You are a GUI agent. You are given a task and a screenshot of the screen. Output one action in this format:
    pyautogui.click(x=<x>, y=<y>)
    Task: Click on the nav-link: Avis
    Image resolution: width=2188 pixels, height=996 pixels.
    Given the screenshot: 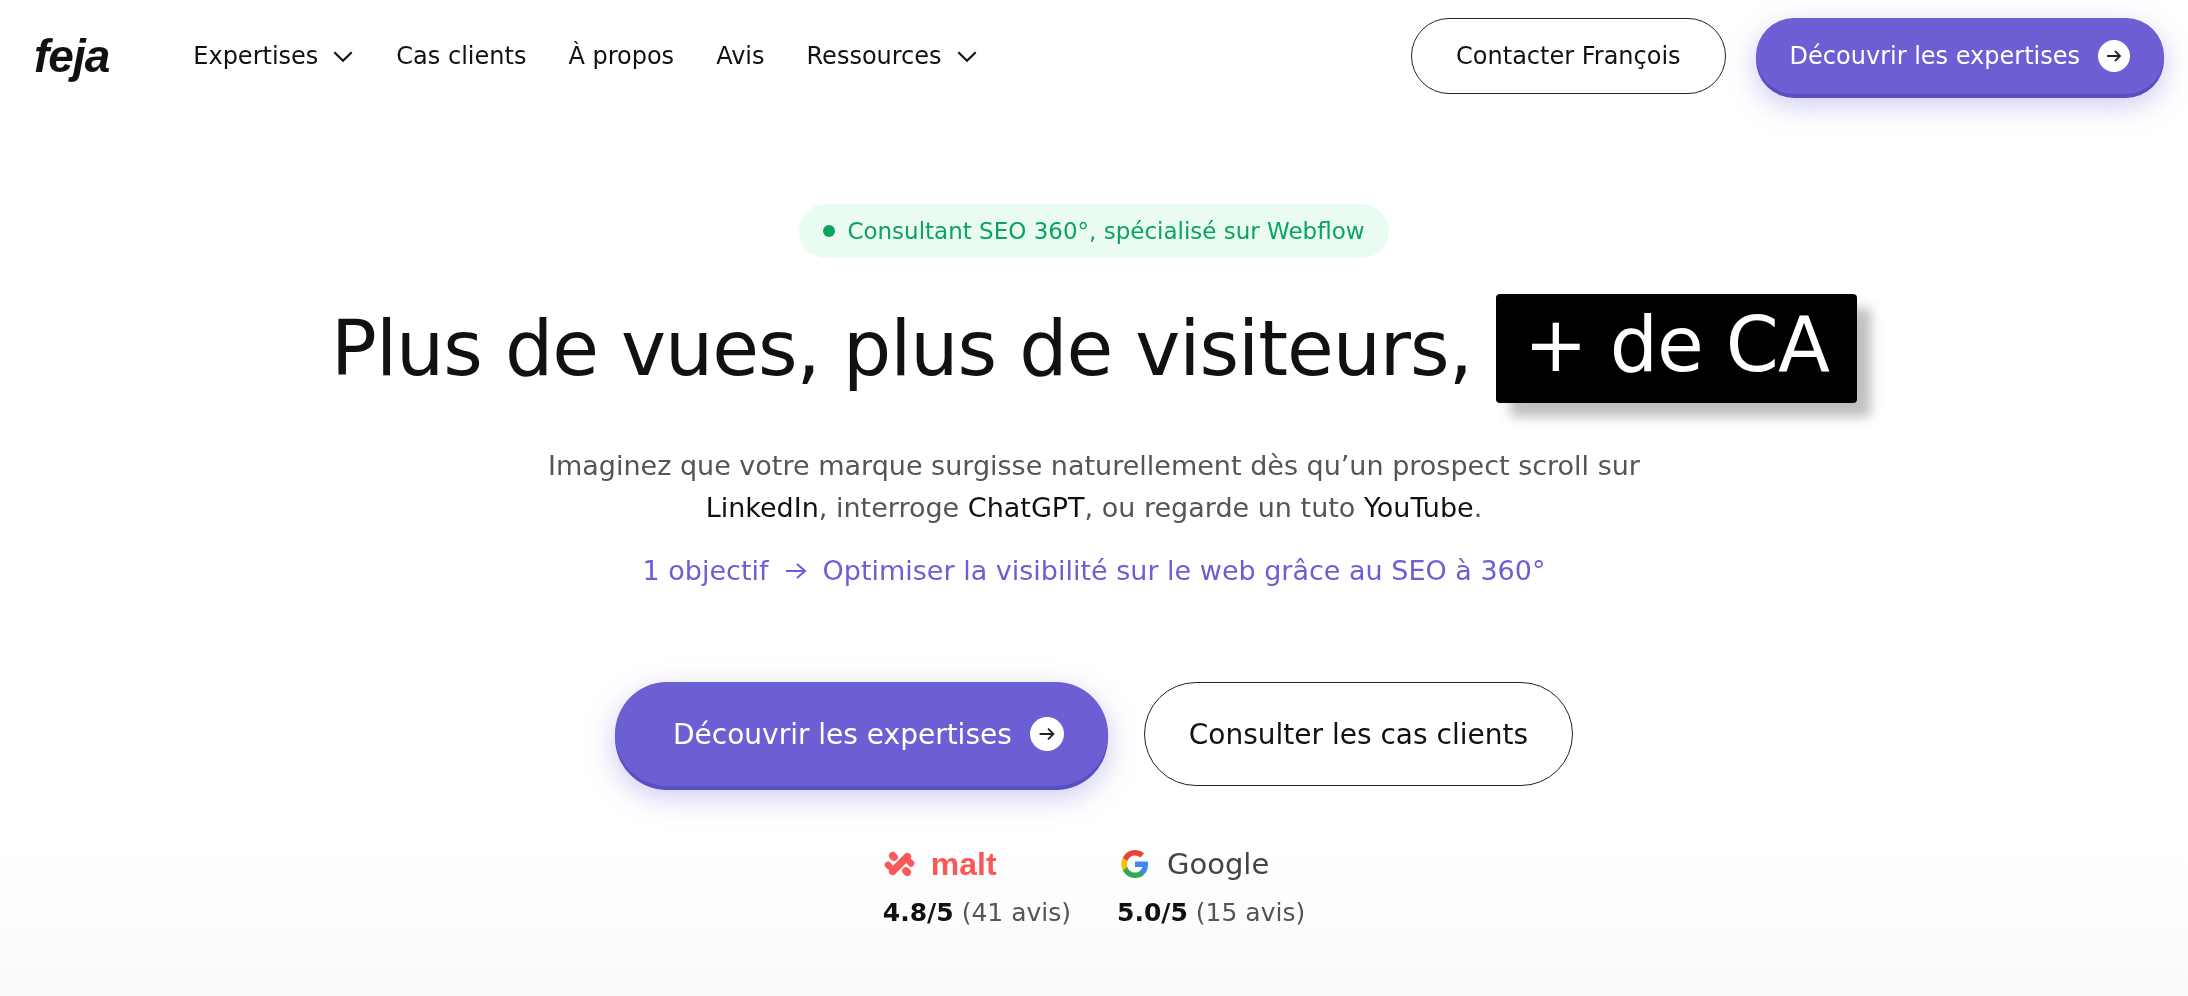 What is the action you would take?
    pyautogui.click(x=740, y=56)
    